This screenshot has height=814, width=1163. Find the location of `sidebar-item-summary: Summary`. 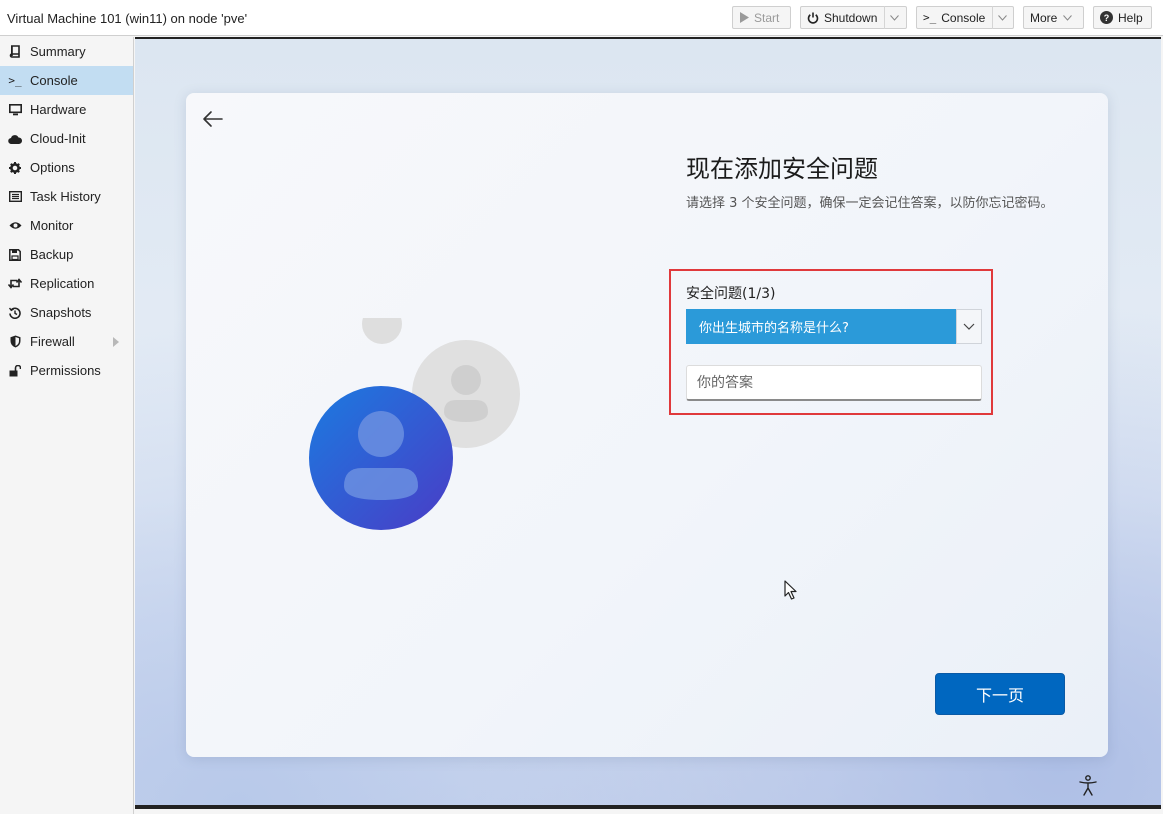

sidebar-item-summary: Summary is located at coordinates (66, 51).